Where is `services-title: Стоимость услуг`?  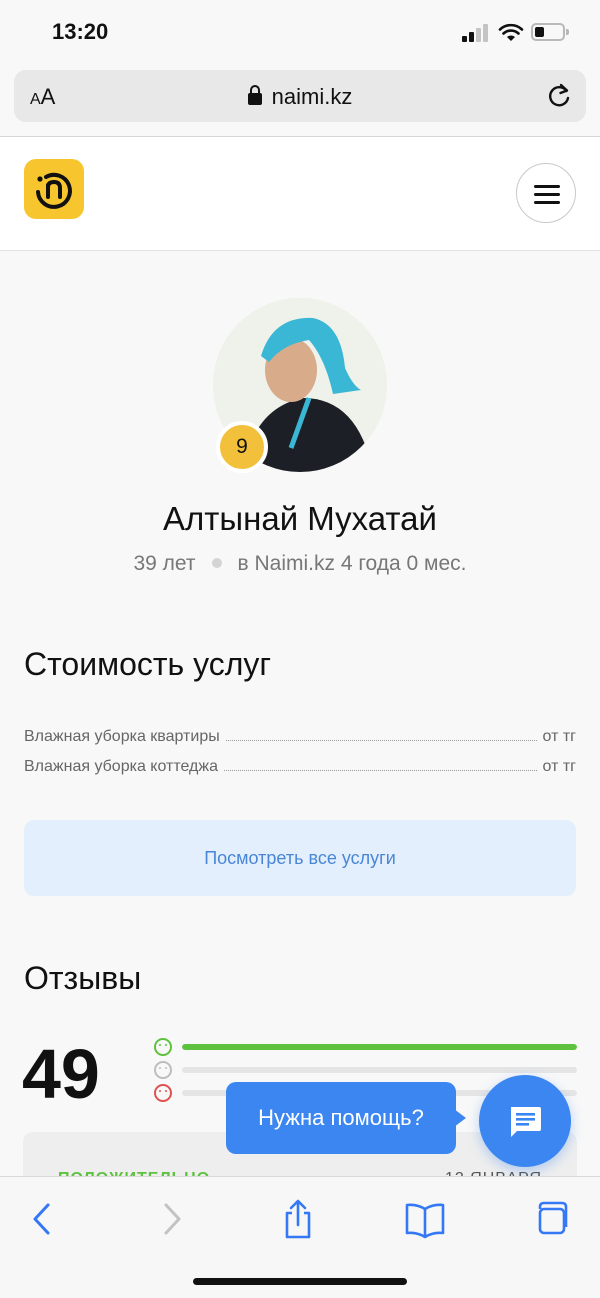
services-title: Стоимость услуг is located at coordinates (148, 664).